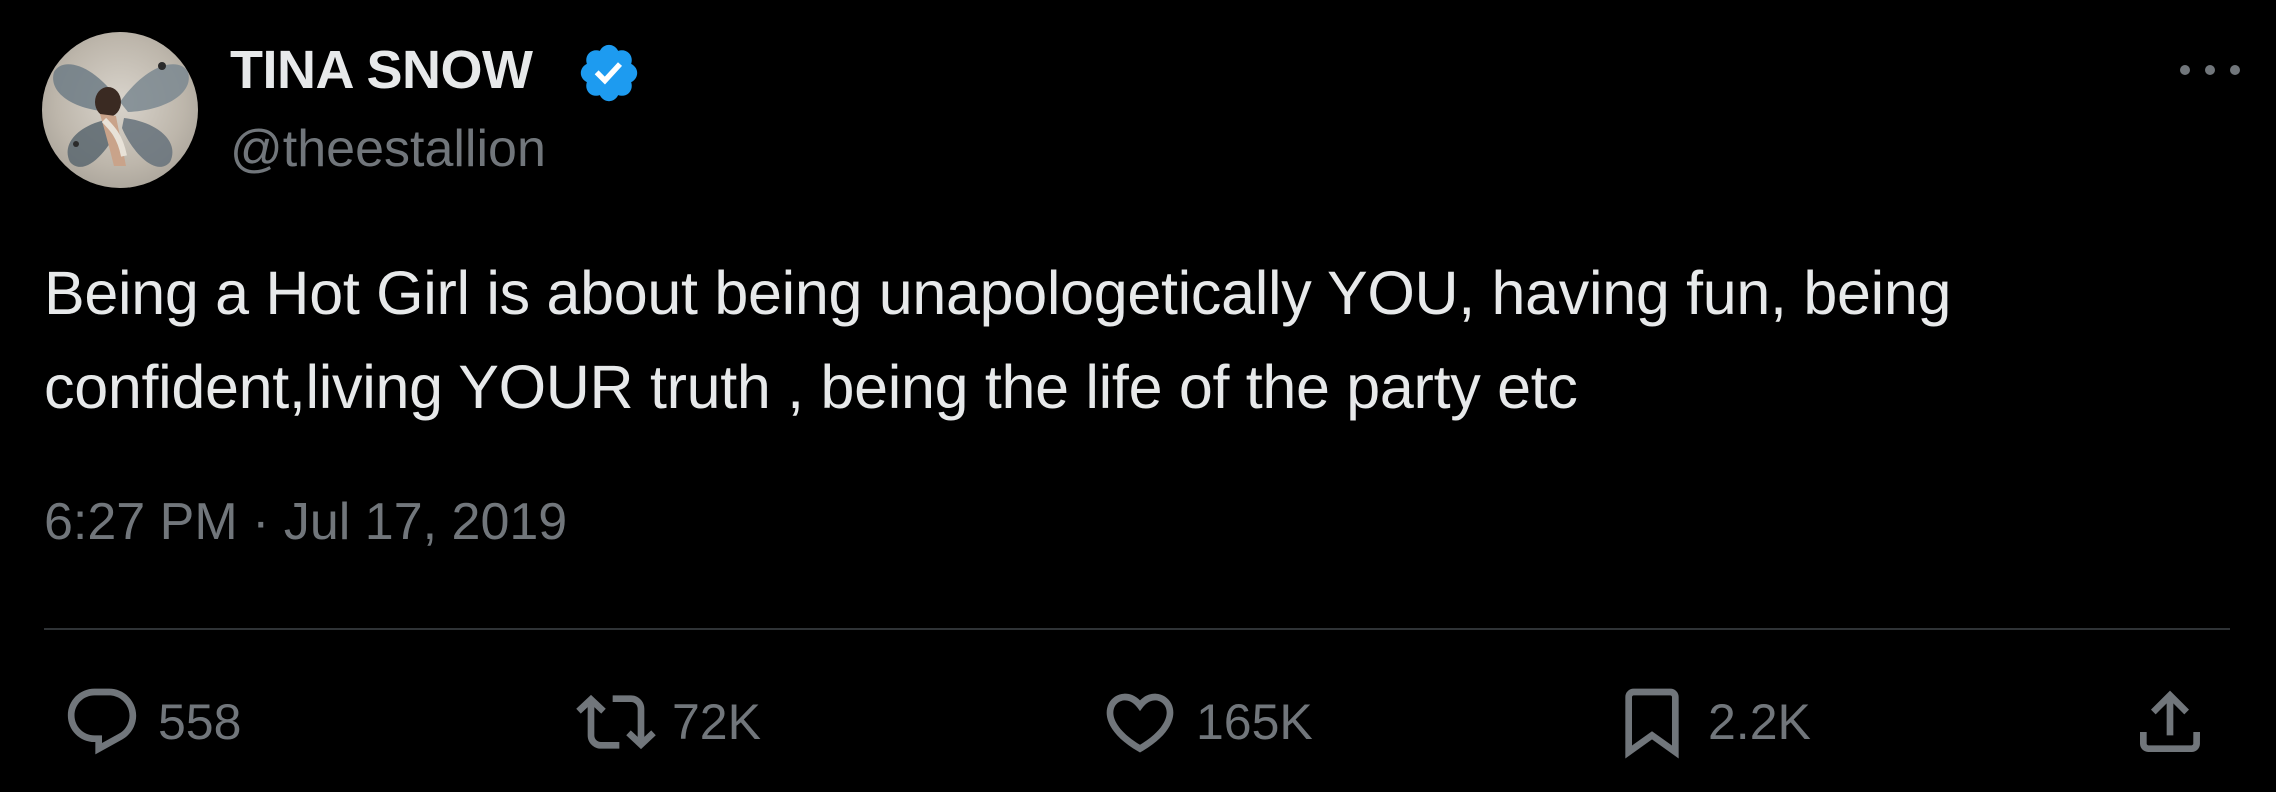  I want to click on share-button, so click(2170, 722).